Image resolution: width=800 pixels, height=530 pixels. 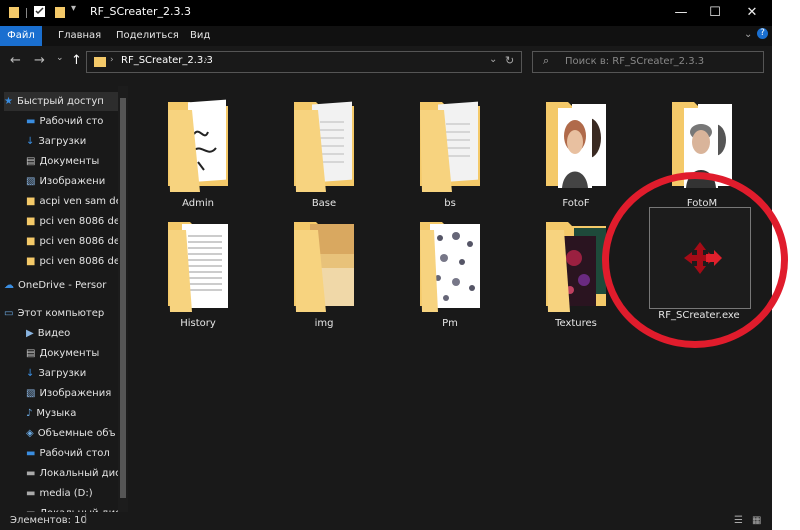 What do you see at coordinates (681, 13) in the screenshot?
I see `minimize-button: —` at bounding box center [681, 13].